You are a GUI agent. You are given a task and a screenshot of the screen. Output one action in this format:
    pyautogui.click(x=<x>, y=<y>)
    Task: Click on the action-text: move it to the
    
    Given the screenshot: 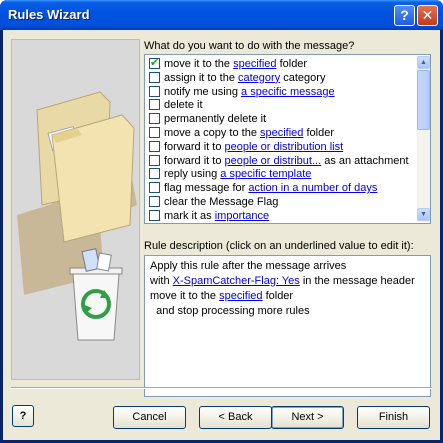 What is the action you would take?
    pyautogui.click(x=199, y=64)
    